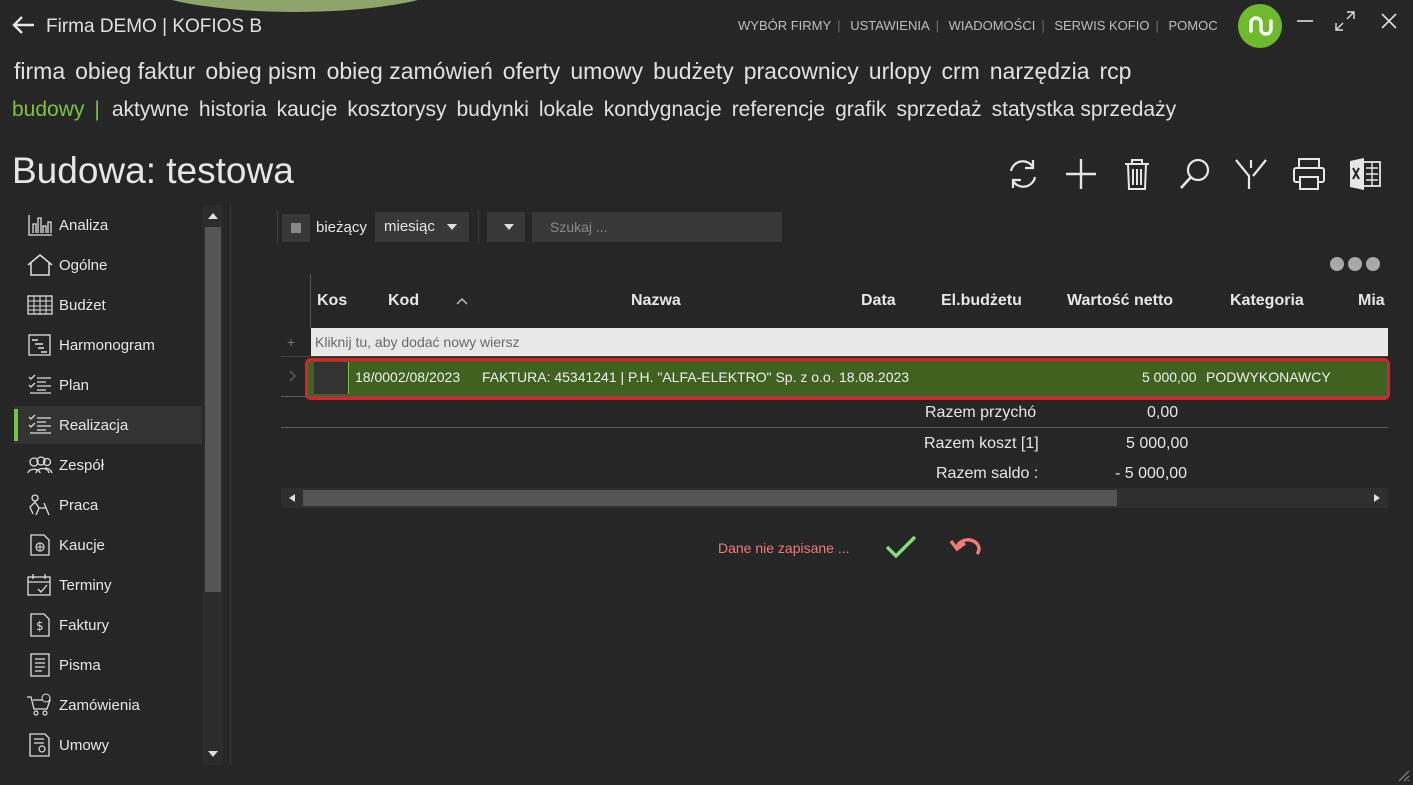 The width and height of the screenshot is (1413, 785). What do you see at coordinates (889, 25) in the screenshot?
I see `top-link-ustawienia: USTAWIENIA` at bounding box center [889, 25].